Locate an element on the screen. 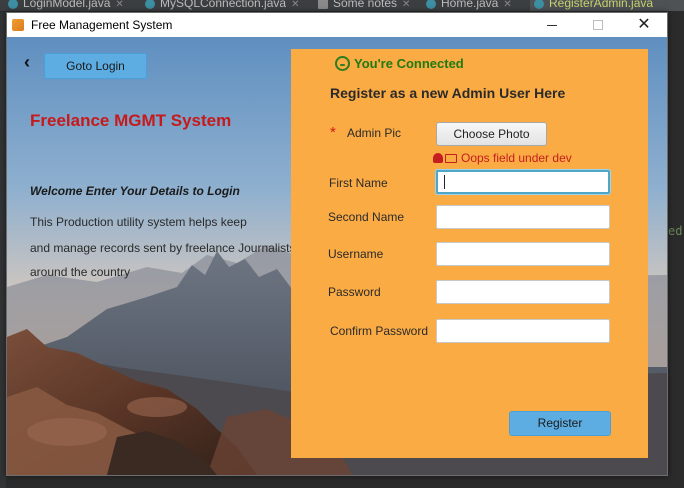 This screenshot has height=488, width=684. second-name-input is located at coordinates (523, 217).